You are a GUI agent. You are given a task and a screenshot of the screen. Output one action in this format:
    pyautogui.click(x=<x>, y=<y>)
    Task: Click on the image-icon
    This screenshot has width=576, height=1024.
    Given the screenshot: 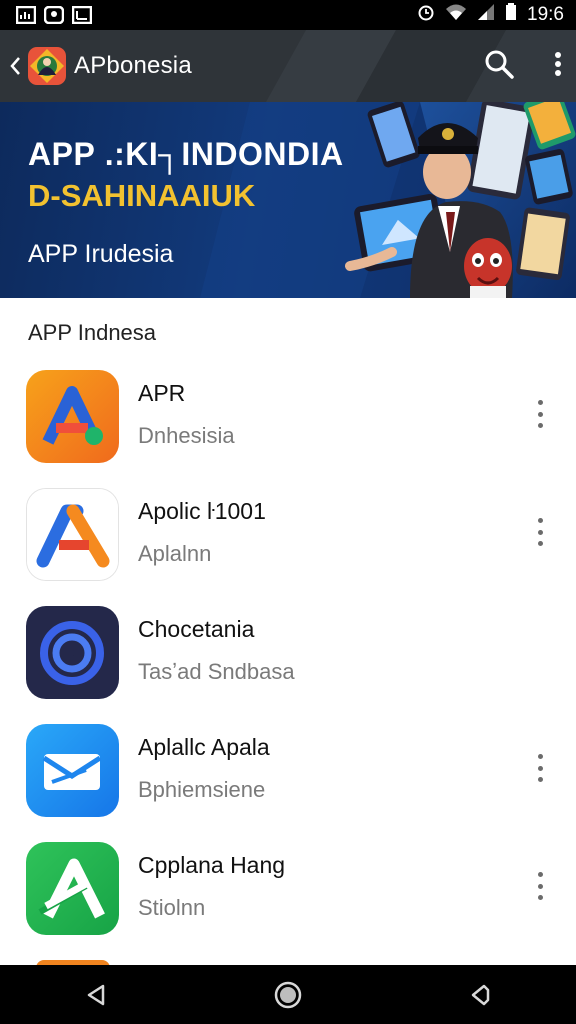 What is the action you would take?
    pyautogui.click(x=82, y=15)
    